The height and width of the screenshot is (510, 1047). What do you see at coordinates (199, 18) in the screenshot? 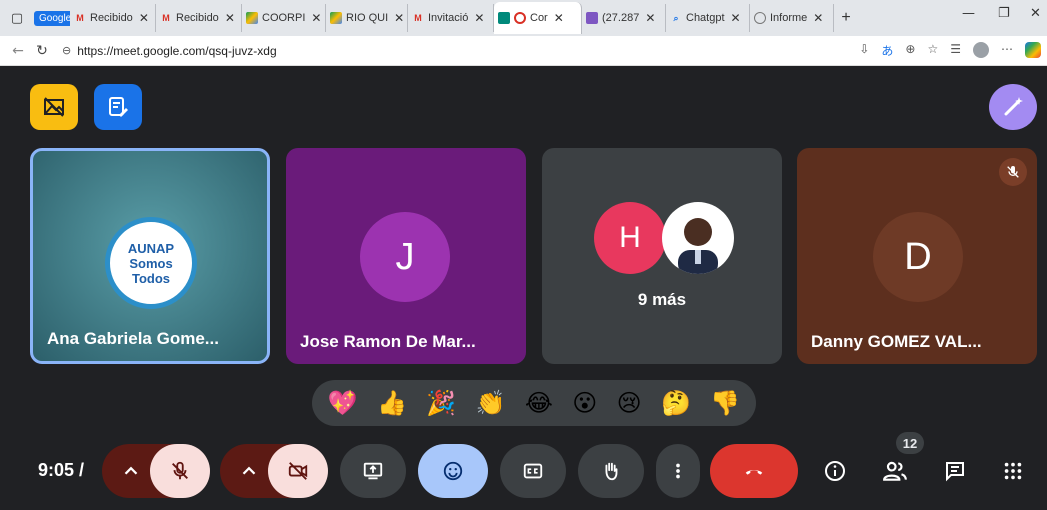
I see `tab-recibido-2: M Recibido ✕` at bounding box center [199, 18].